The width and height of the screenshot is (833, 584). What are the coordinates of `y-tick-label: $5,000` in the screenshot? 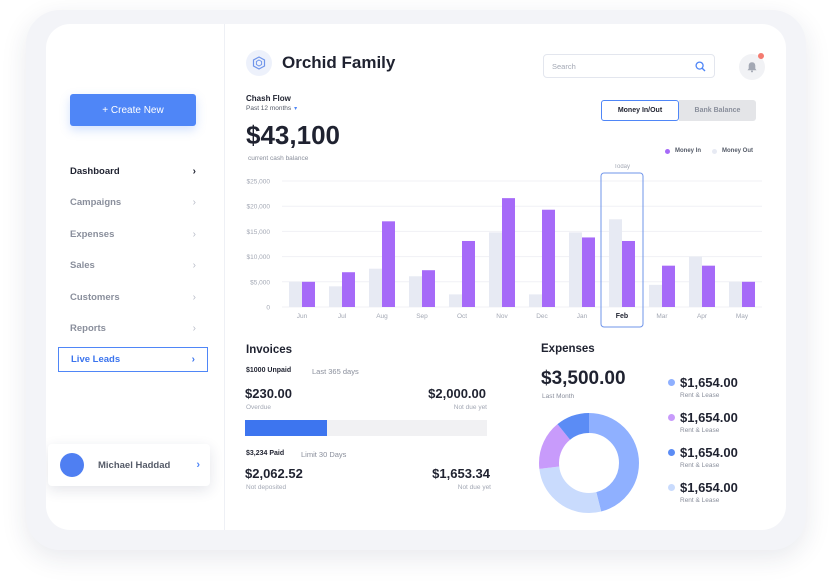 It's located at (260, 282).